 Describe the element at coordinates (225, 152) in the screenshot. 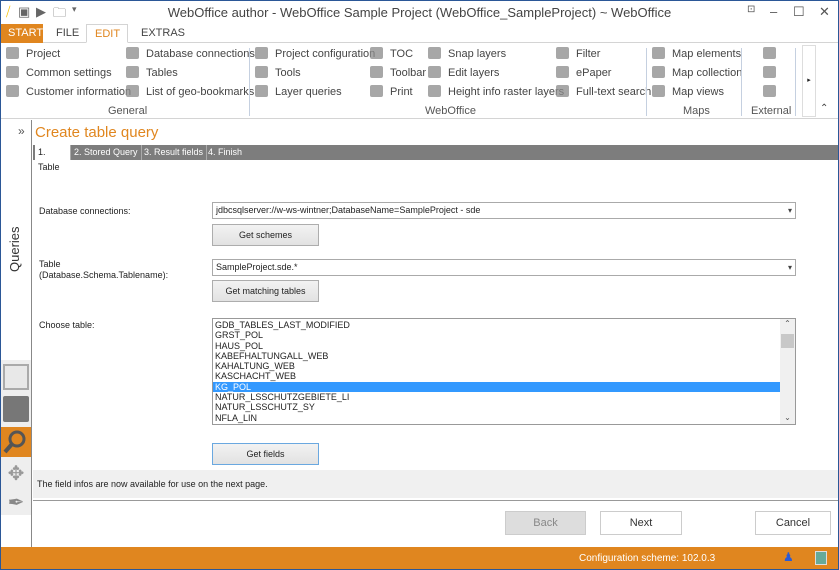

I see `step-finish: 4. Finish` at that location.